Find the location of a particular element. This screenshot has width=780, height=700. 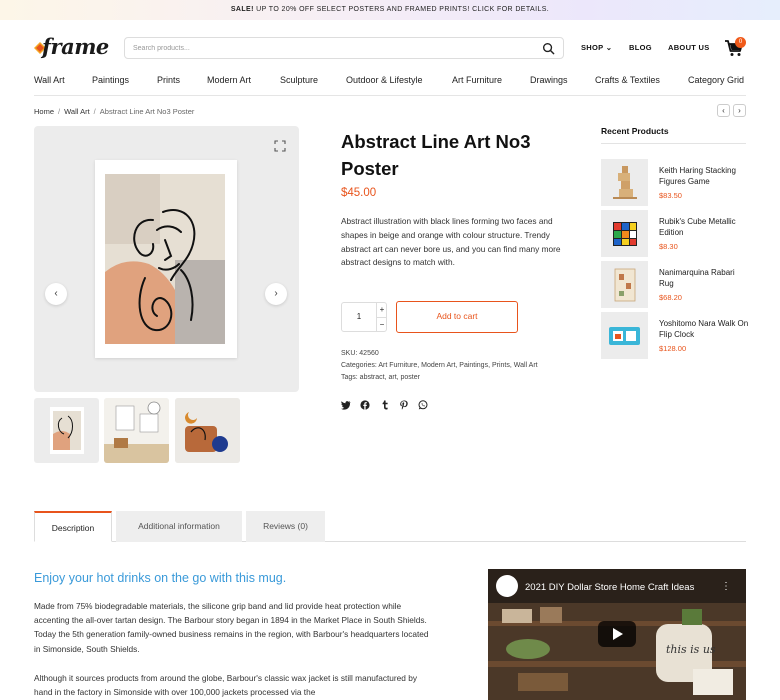

category-grid: Category Grid is located at coordinates (716, 80).